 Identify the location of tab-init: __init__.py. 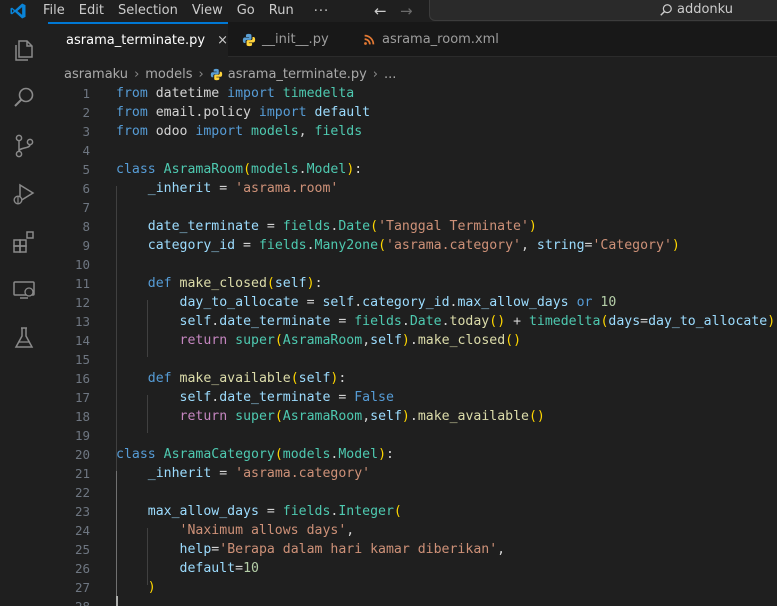
(288, 39).